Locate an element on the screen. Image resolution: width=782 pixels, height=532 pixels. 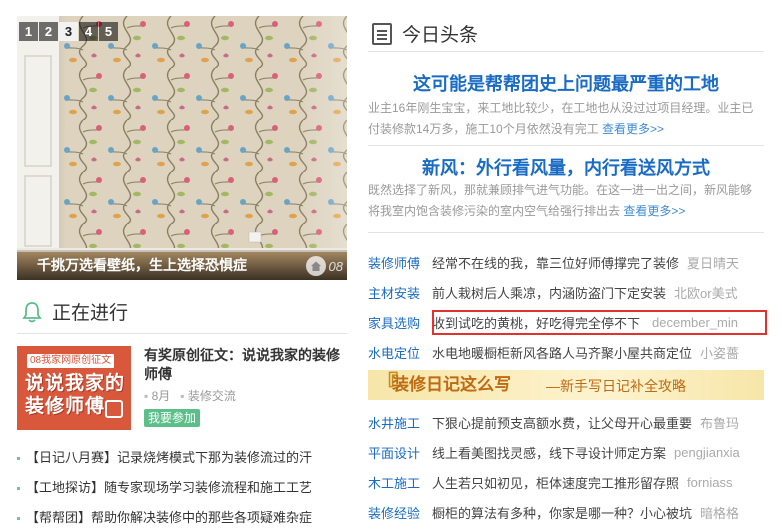
diary-guide-banner: 『 装修日记这么写 —新手写日记补全攻略 is located at coordinates (566, 385).